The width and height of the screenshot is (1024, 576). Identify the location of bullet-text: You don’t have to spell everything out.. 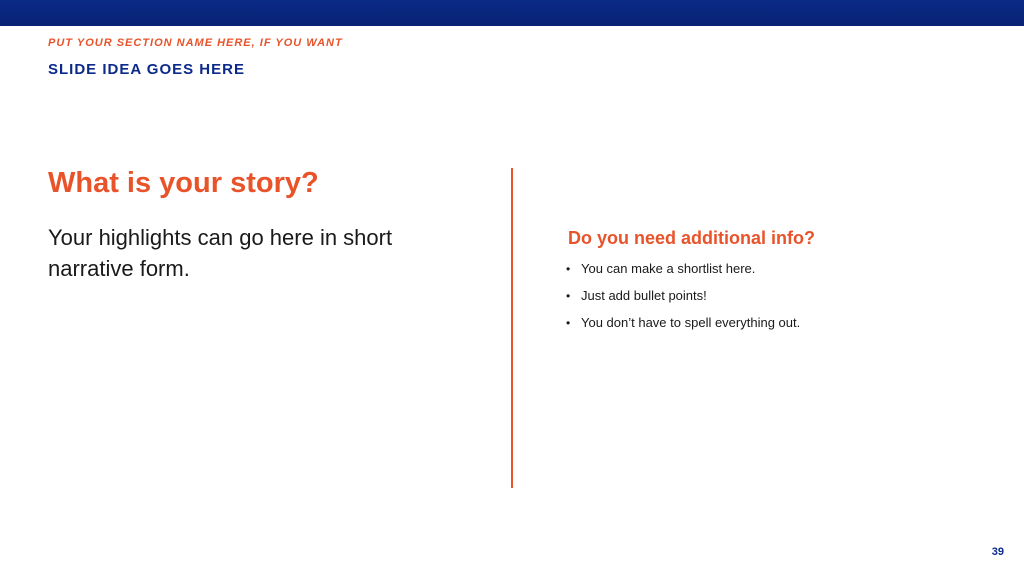
(691, 322).